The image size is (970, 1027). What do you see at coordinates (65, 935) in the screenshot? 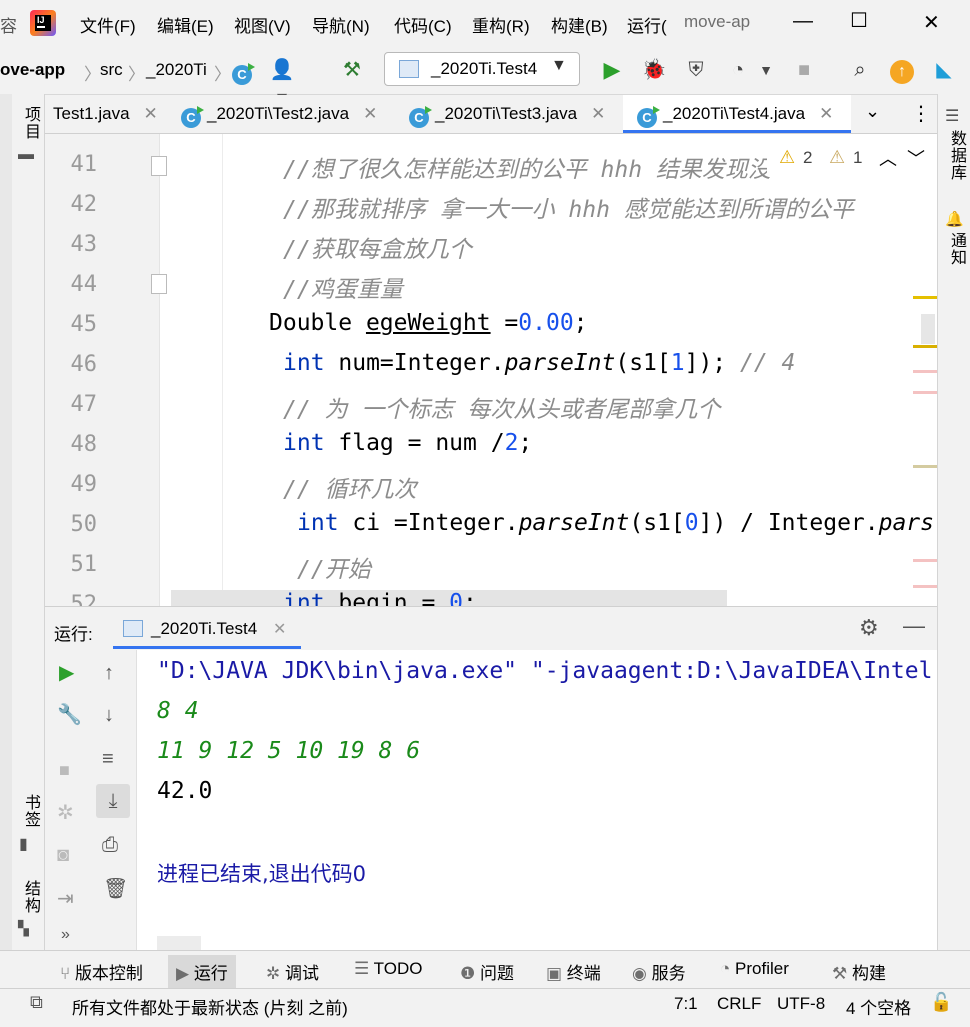
I see `more-icon: »` at bounding box center [65, 935].